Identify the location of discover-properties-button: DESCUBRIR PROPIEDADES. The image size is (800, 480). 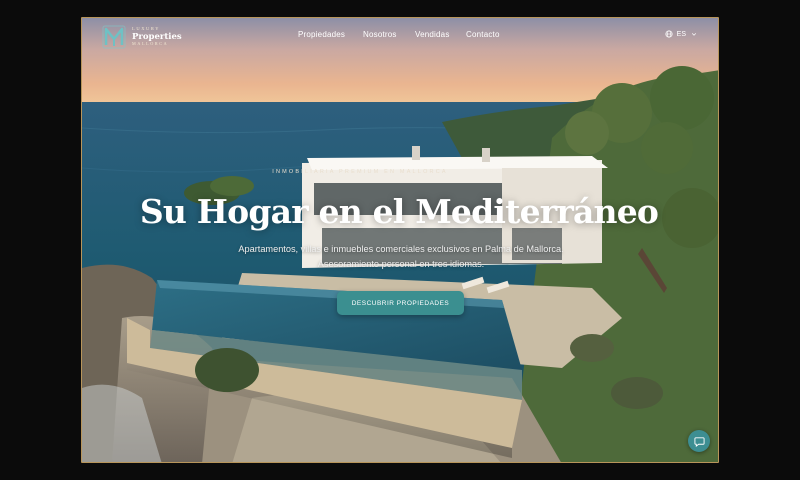
(400, 303).